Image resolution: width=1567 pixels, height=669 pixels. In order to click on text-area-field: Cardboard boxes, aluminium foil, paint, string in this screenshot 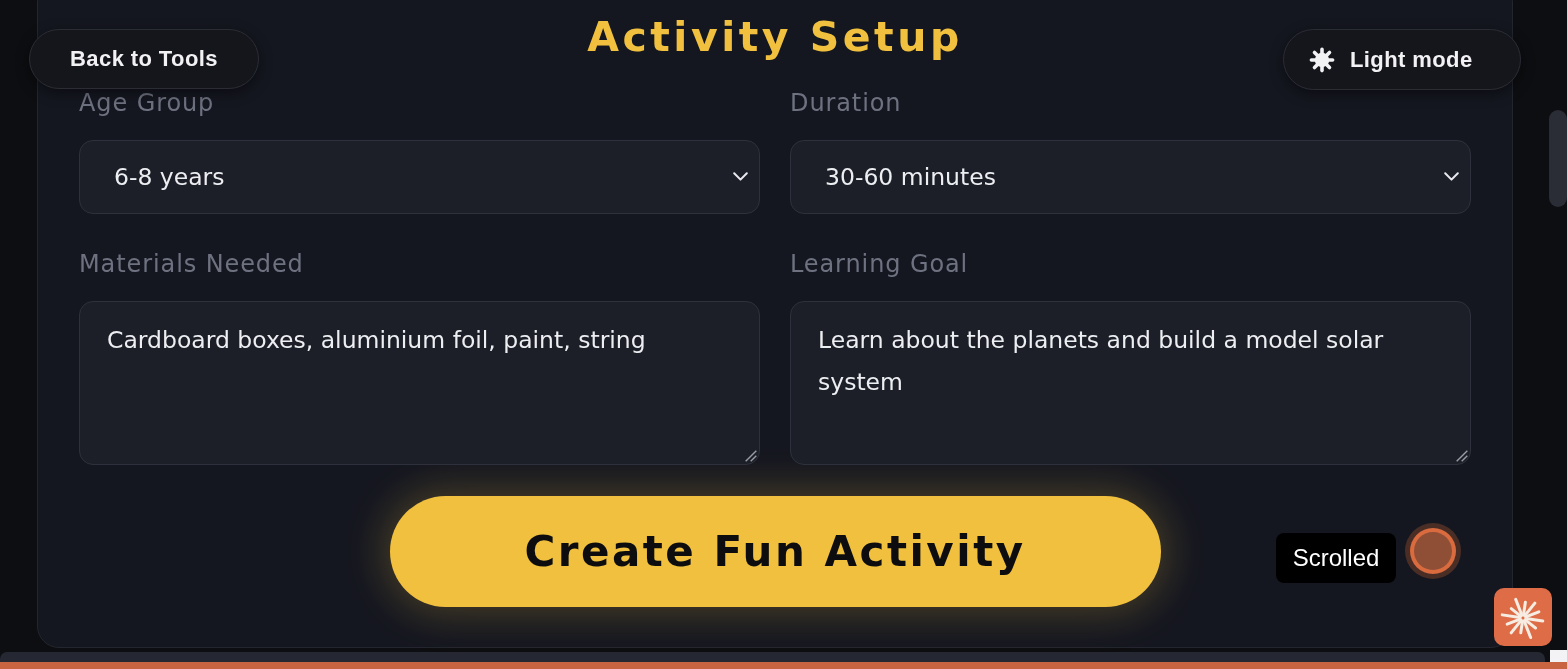, I will do `click(419, 383)`.